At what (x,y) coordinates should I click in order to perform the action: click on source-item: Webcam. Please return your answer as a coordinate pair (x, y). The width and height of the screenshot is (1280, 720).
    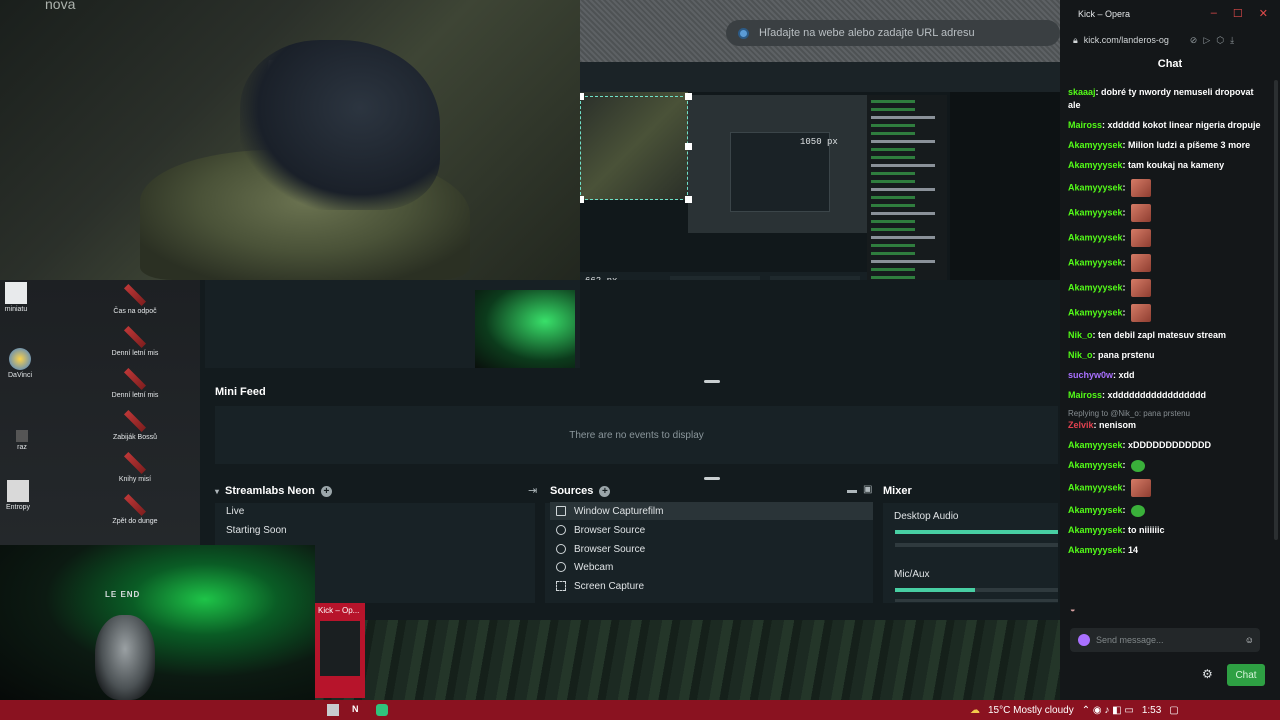
    Looking at the image, I should click on (711, 567).